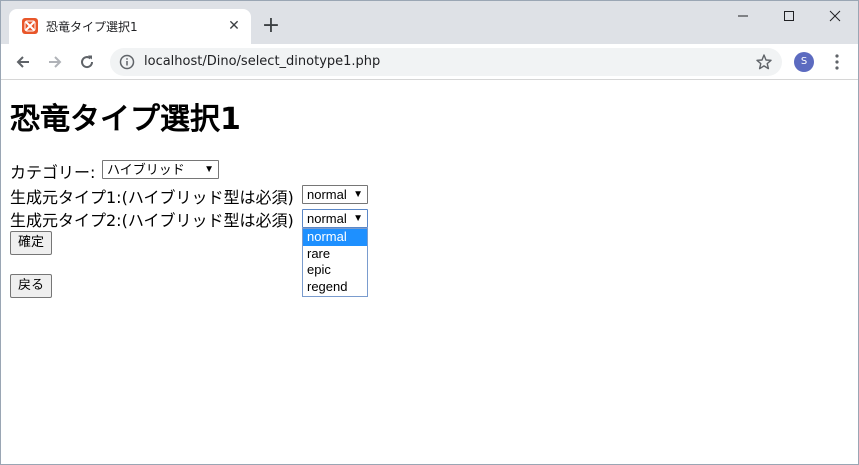 This screenshot has width=859, height=465. Describe the element at coordinates (271, 27) in the screenshot. I see `new-tab-button: +` at that location.